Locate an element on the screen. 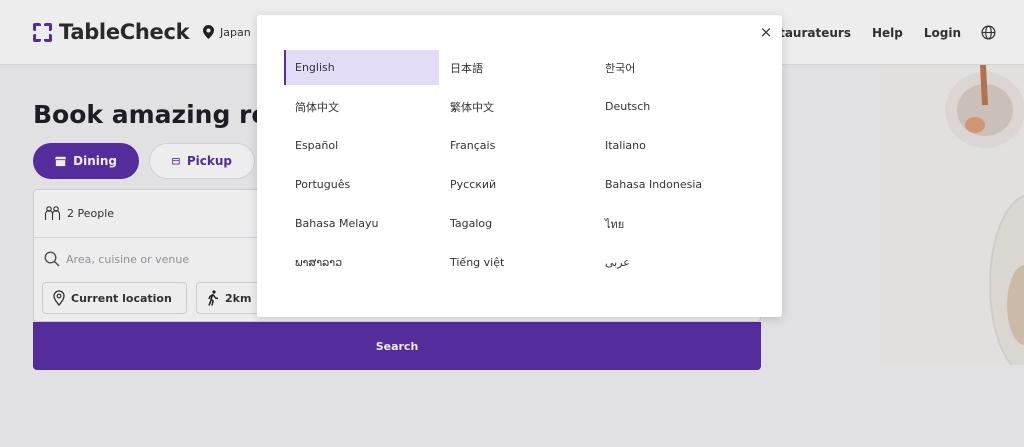 The height and width of the screenshot is (447, 1024). language-option: 日本語 is located at coordinates (516, 67).